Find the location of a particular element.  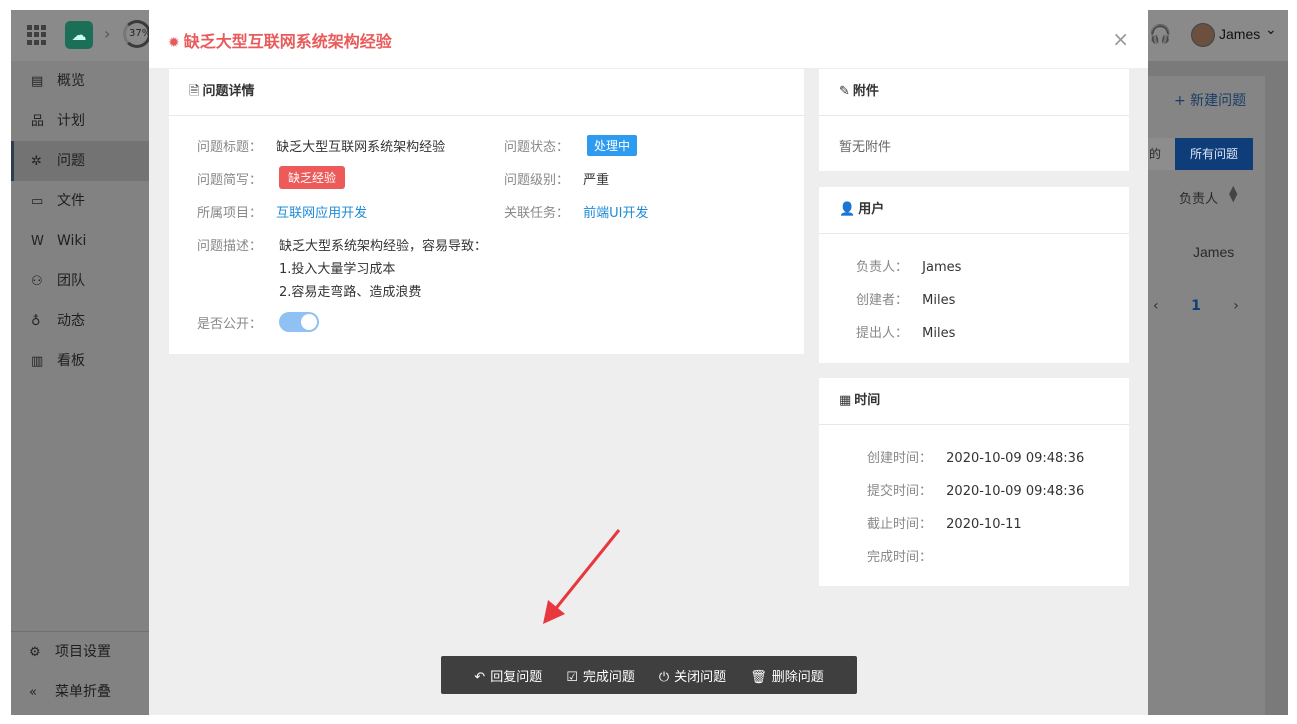

reply-issue-button: ↶ 回复问题 is located at coordinates (508, 675).